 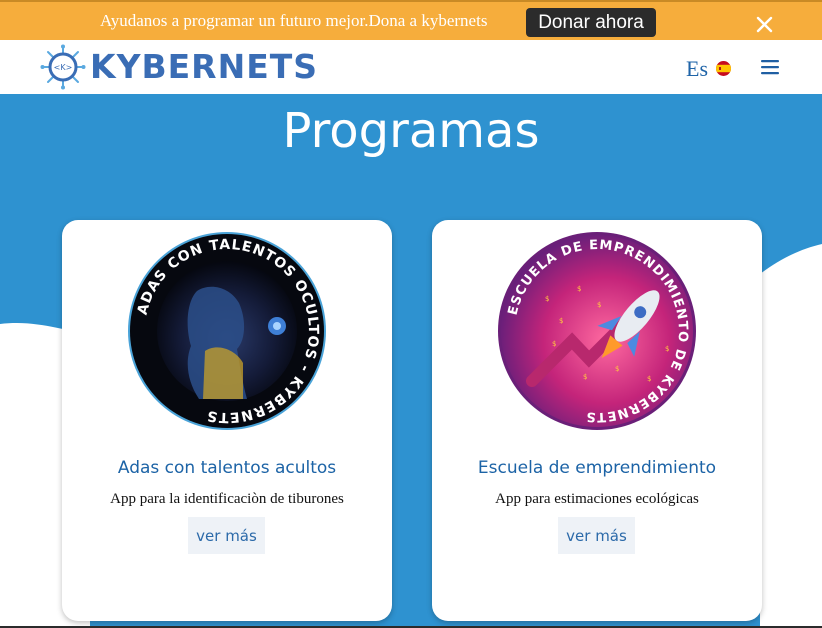 I want to click on language-selector: Es, so click(x=697, y=69).